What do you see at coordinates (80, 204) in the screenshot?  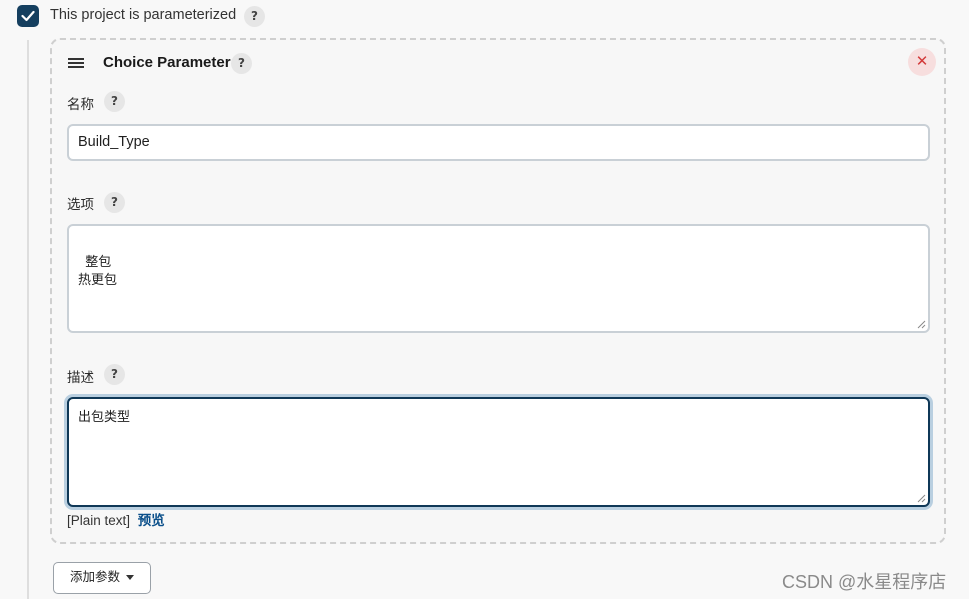 I see `choices-label: 选项` at bounding box center [80, 204].